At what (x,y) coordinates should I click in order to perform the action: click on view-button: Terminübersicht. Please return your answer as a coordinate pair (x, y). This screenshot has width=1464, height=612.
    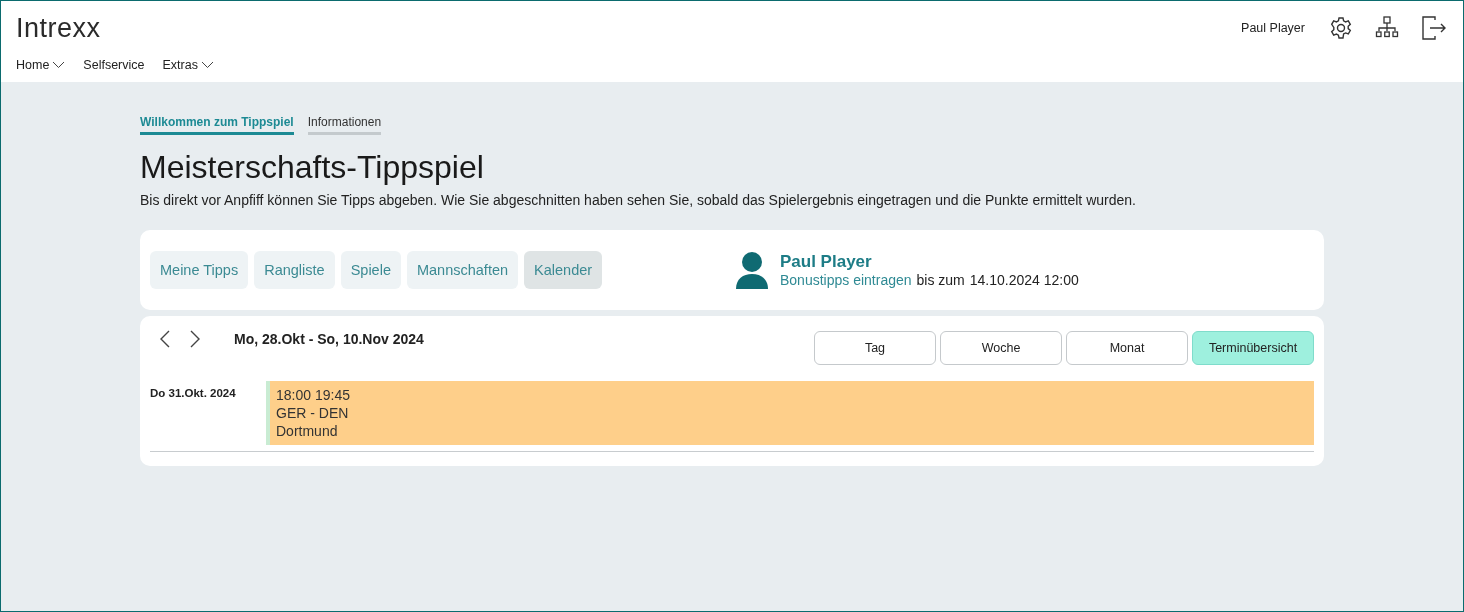
    Looking at the image, I should click on (1253, 348).